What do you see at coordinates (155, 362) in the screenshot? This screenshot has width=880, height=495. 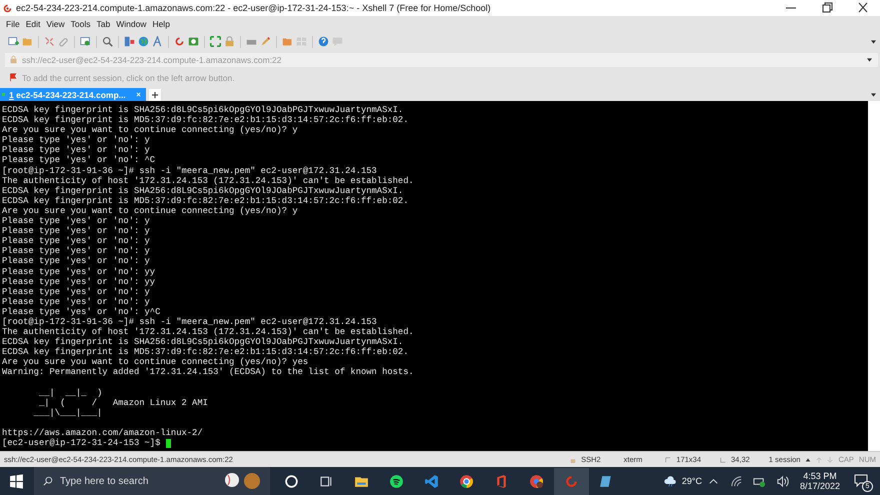 I see `terminal-line: Are you sure you want to continue connecting (yes/no)? yes` at bounding box center [155, 362].